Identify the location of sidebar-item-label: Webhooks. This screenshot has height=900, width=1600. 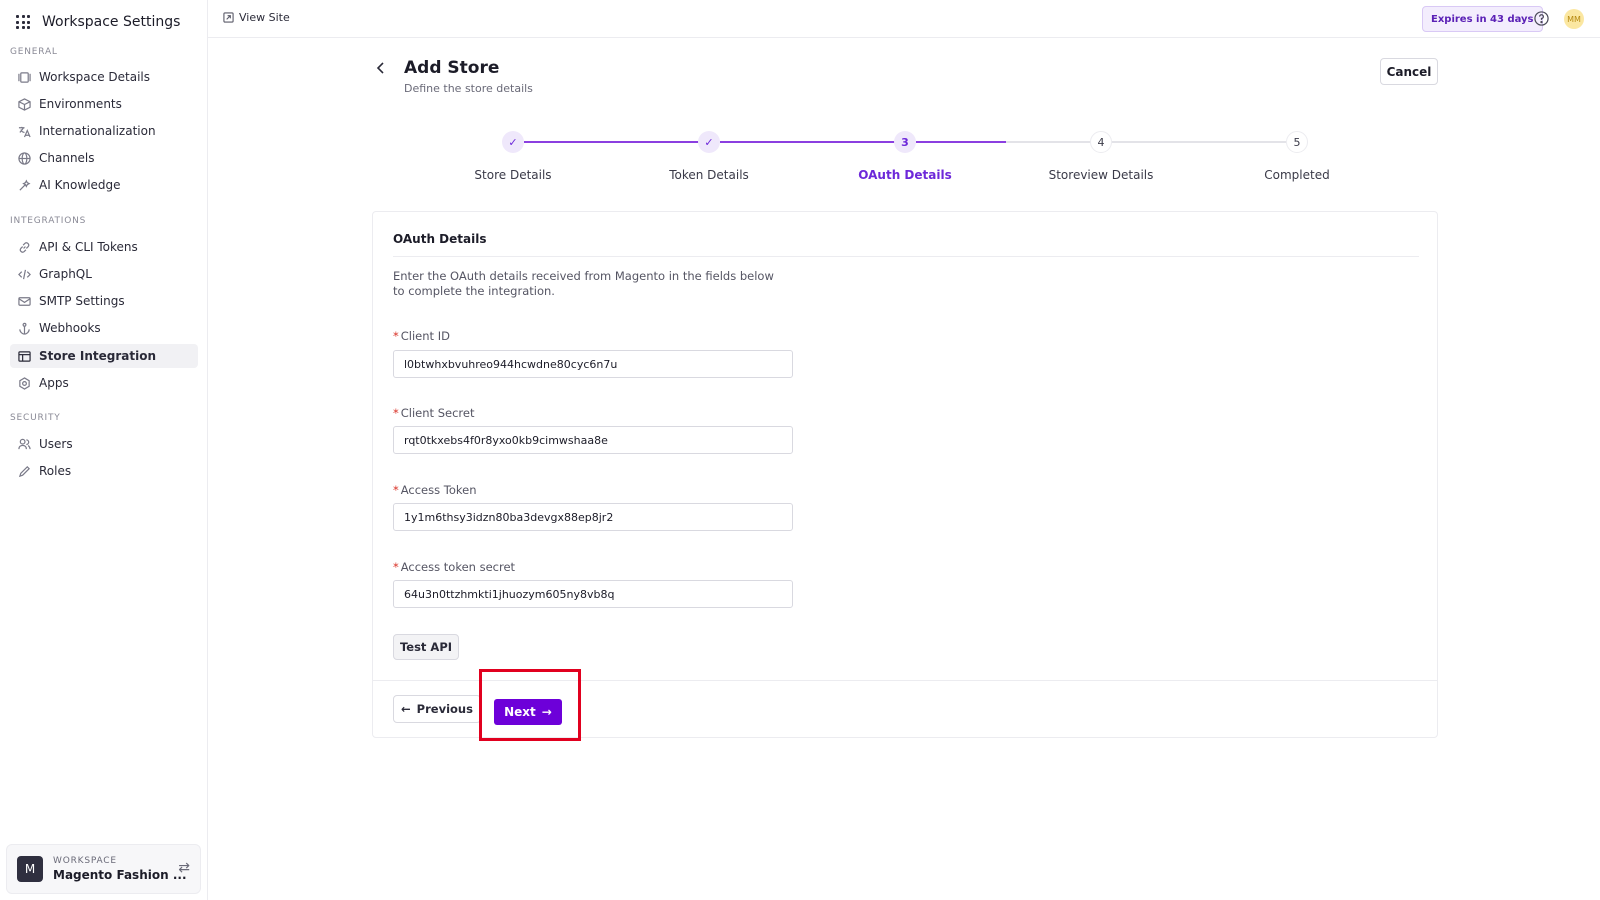
(70, 328).